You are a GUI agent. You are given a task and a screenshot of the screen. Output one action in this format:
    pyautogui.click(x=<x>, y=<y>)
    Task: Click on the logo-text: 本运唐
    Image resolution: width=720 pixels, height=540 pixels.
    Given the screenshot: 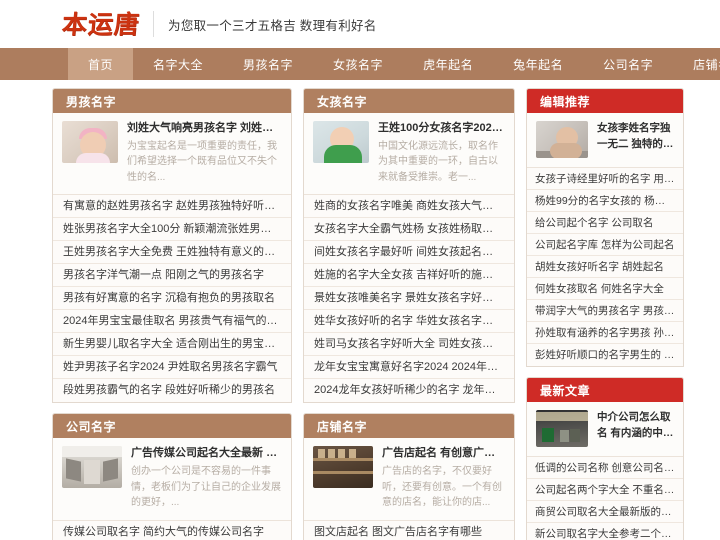 What is the action you would take?
    pyautogui.click(x=101, y=24)
    